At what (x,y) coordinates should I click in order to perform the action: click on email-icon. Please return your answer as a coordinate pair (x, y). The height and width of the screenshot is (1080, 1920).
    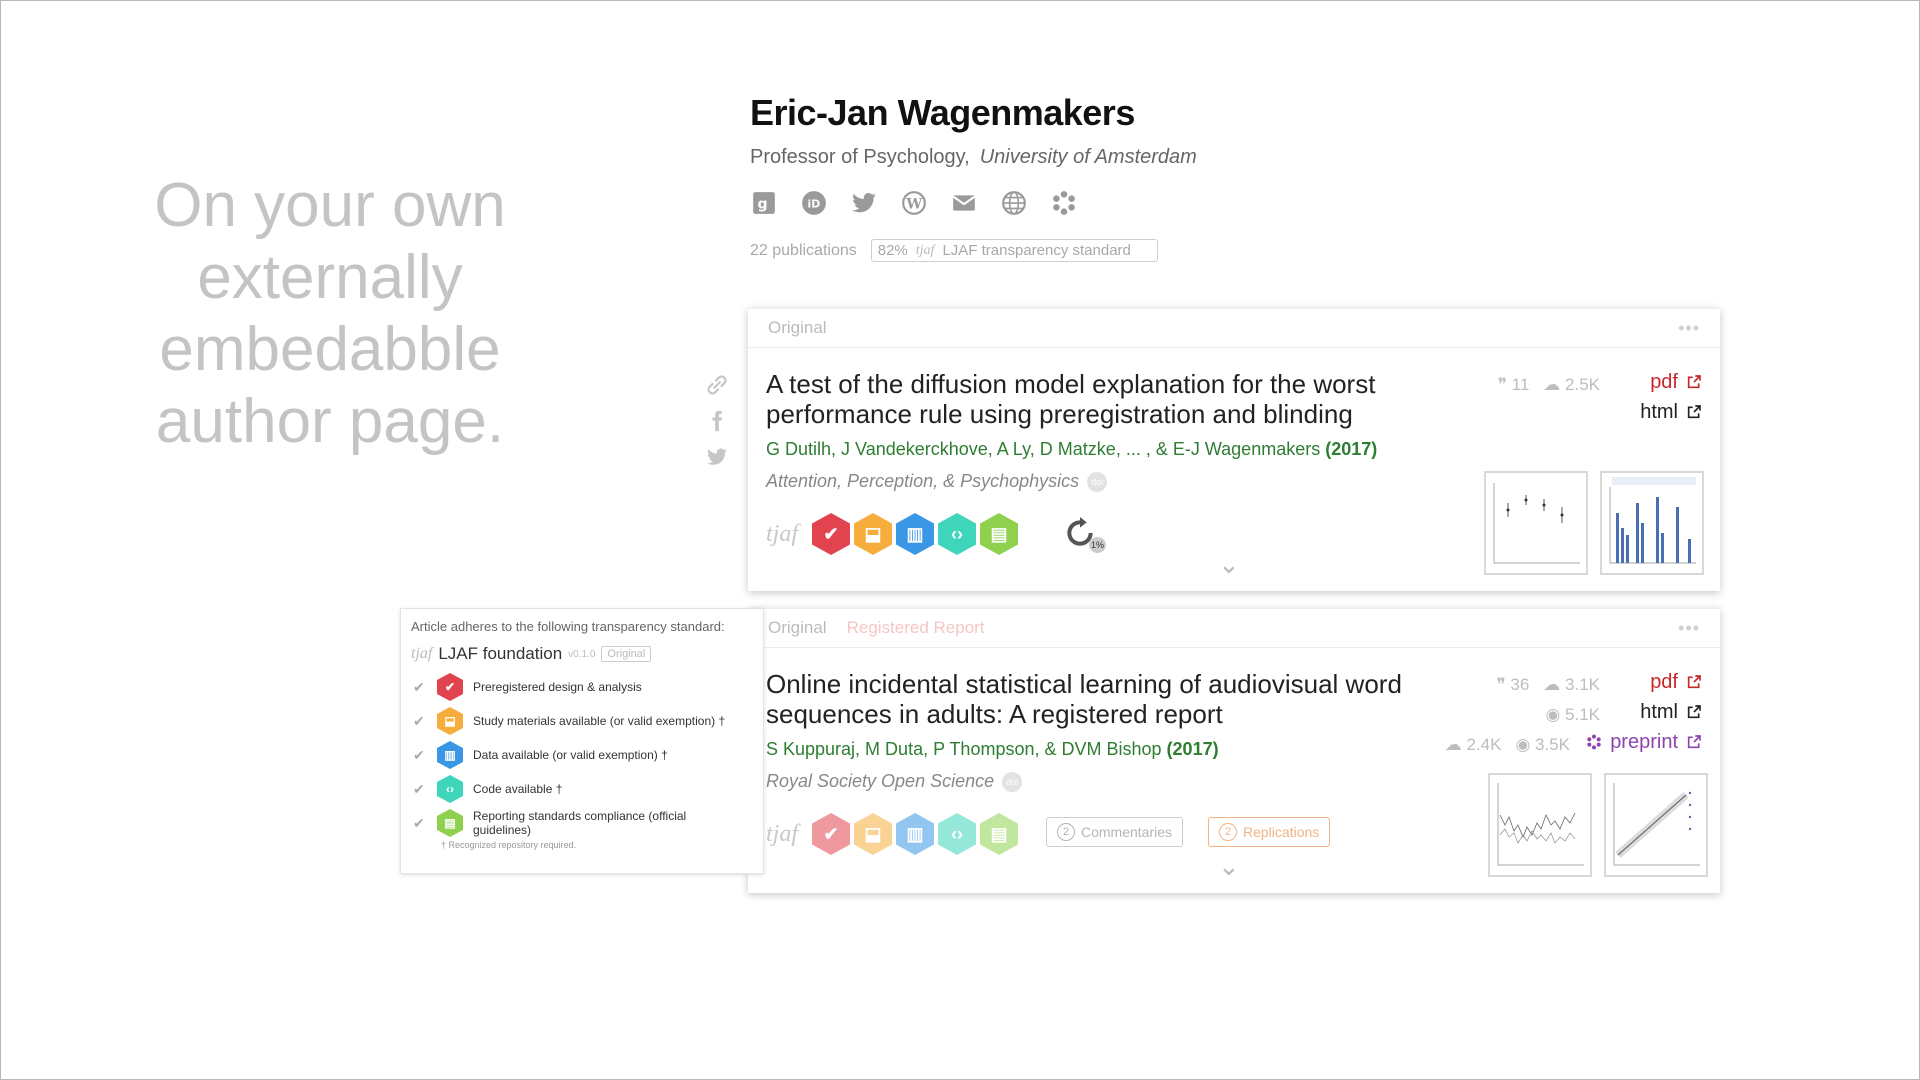
    Looking at the image, I should click on (964, 203).